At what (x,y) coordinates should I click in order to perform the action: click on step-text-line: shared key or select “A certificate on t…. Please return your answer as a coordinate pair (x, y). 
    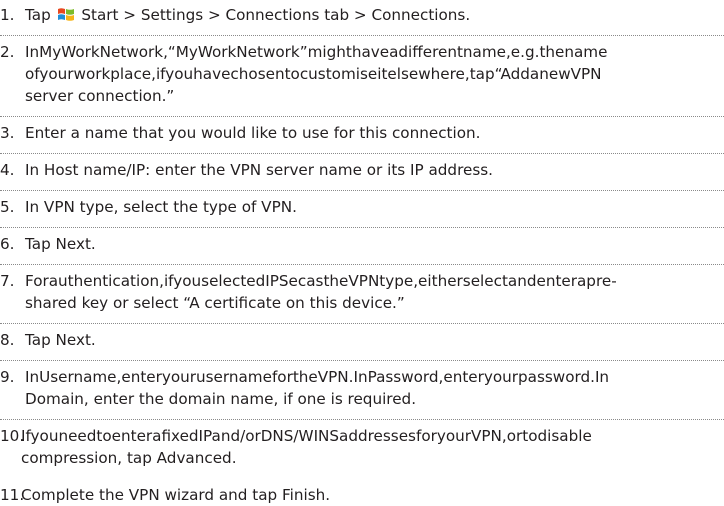
    Looking at the image, I should click on (215, 303).